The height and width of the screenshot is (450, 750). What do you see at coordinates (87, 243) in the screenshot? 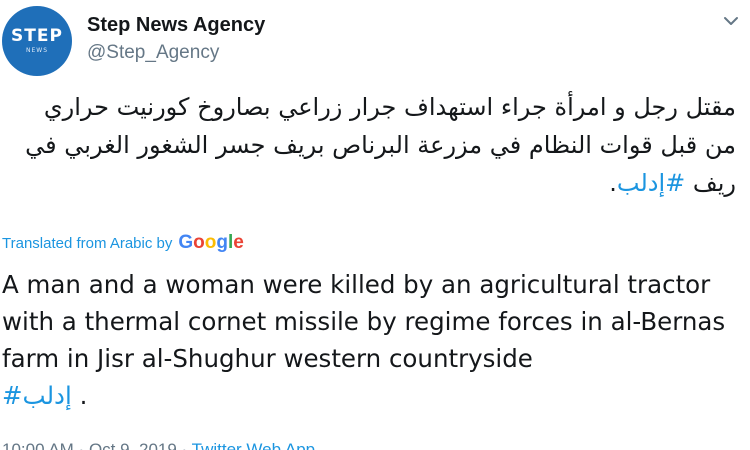
I see `translation-label: Translated from Arabic by` at bounding box center [87, 243].